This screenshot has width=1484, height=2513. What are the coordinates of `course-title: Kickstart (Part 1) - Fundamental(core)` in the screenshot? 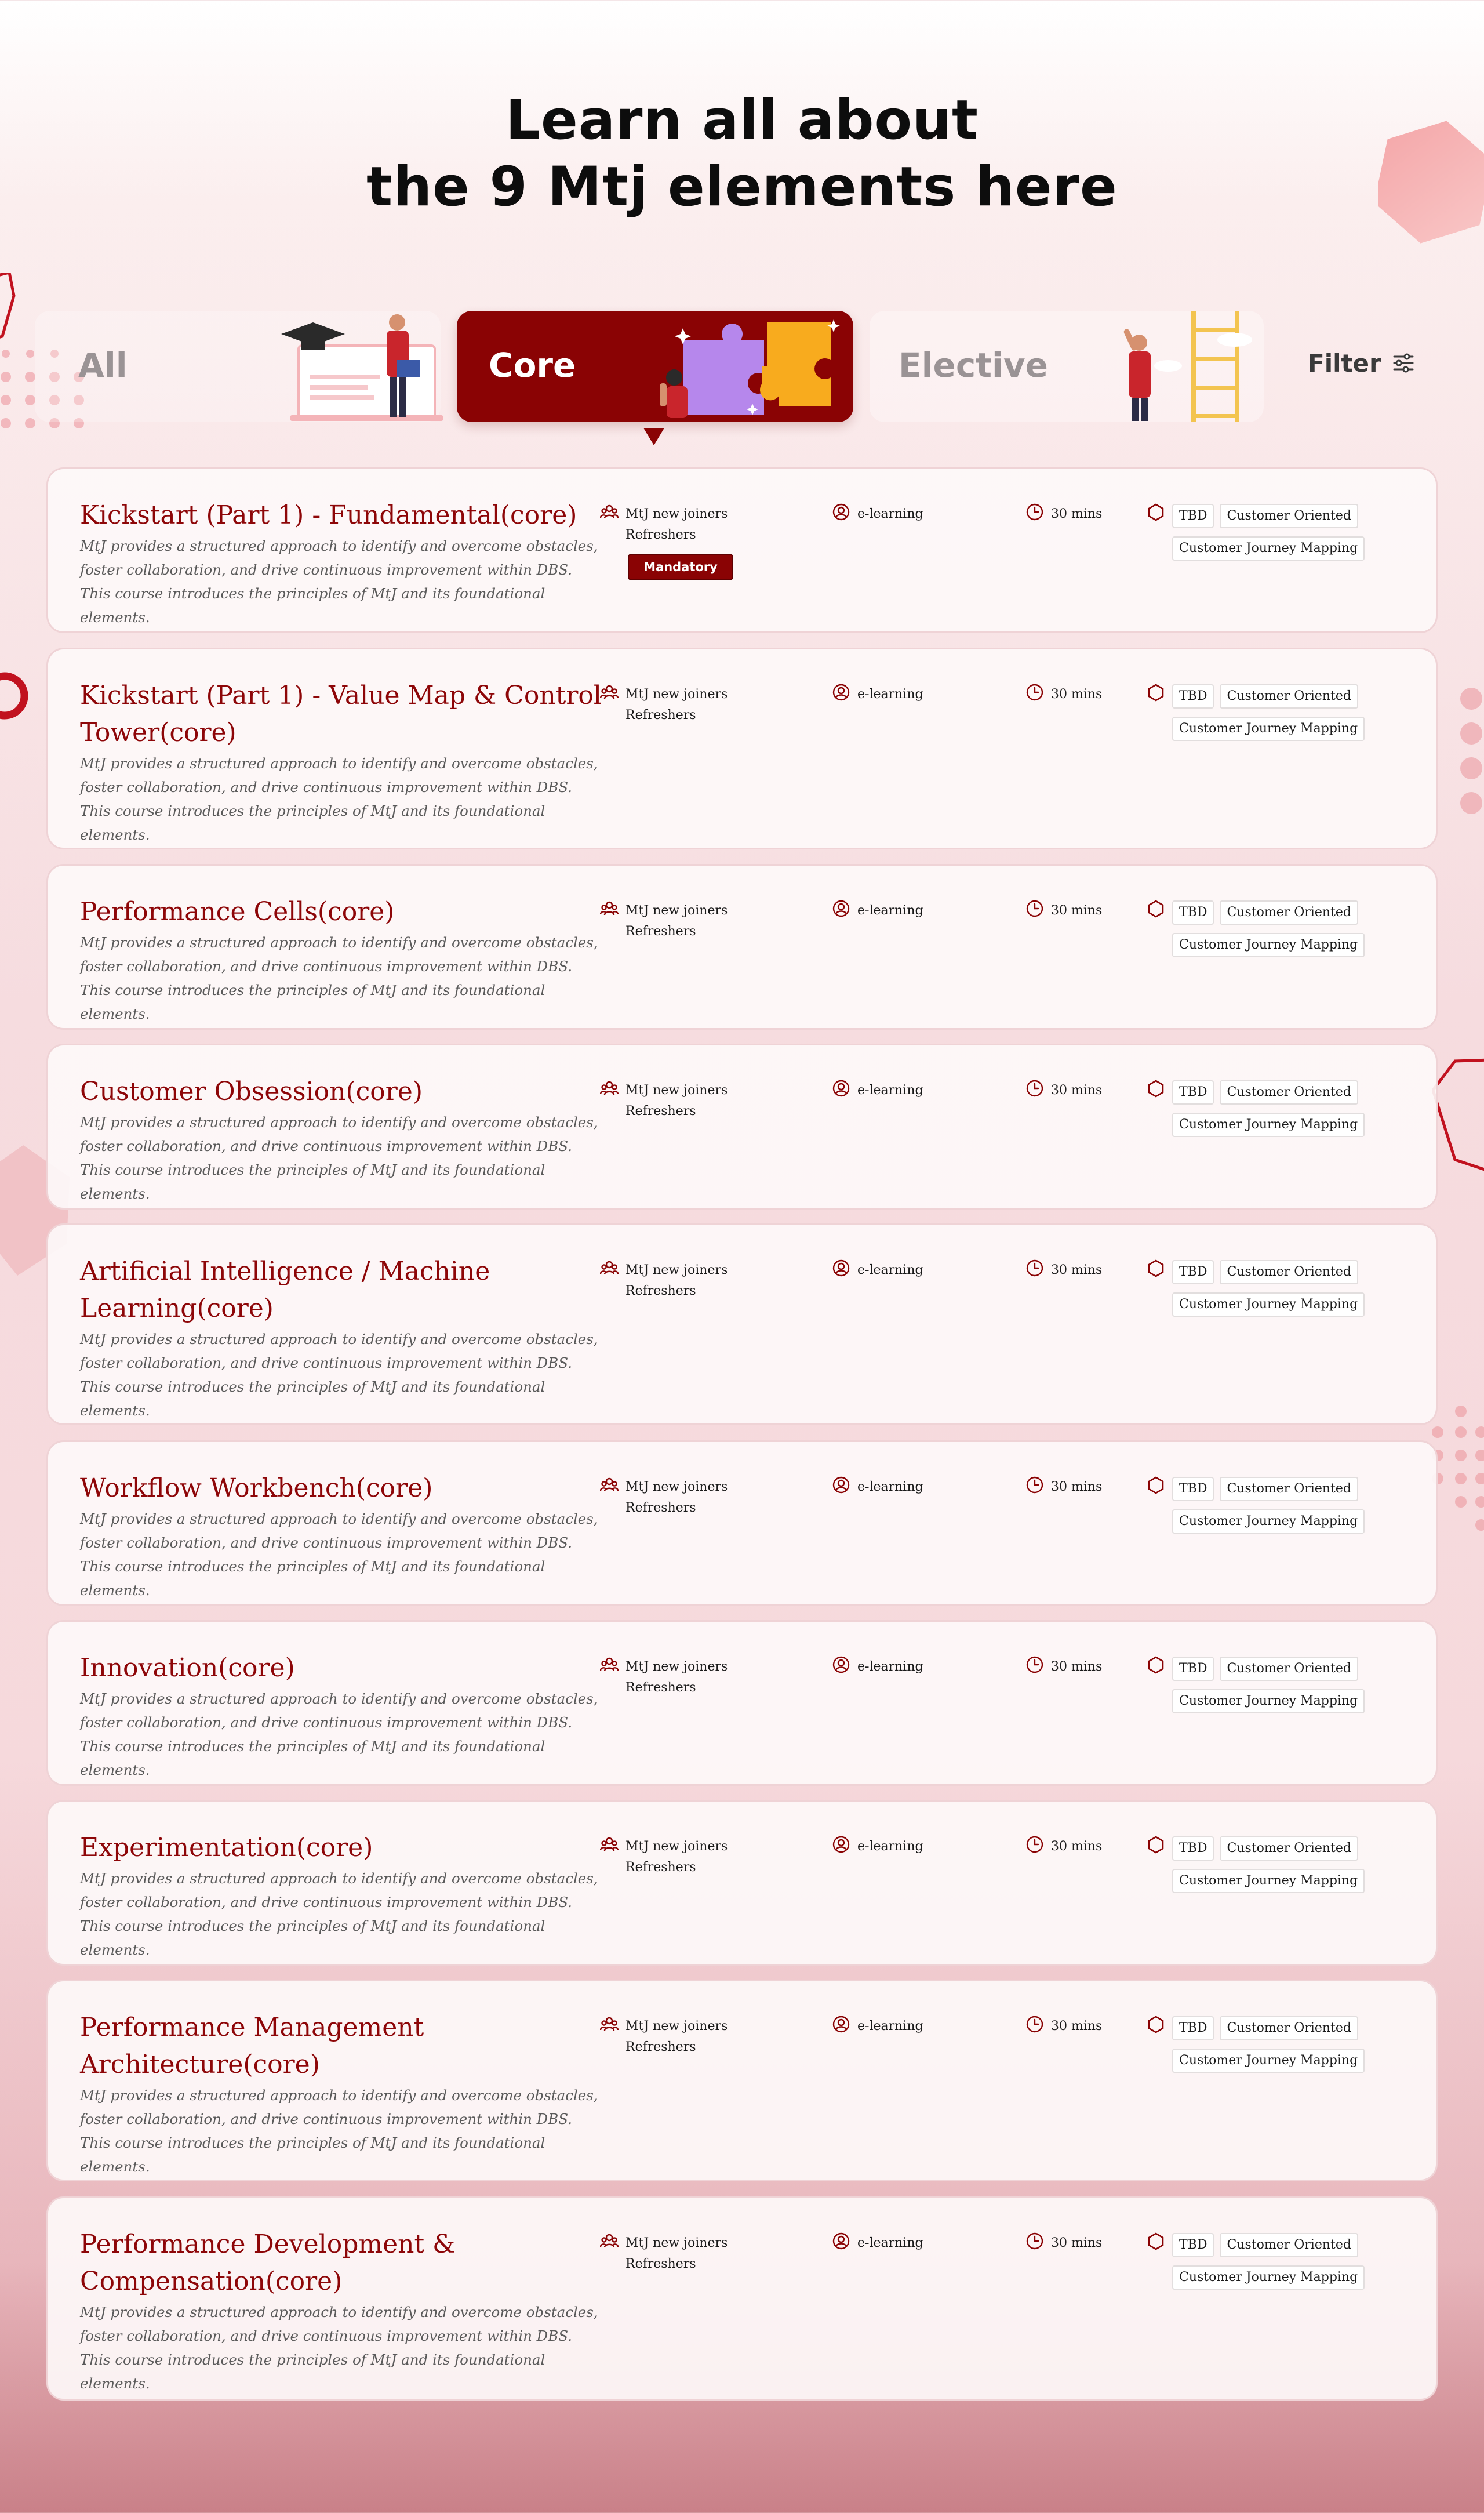 It's located at (341, 515).